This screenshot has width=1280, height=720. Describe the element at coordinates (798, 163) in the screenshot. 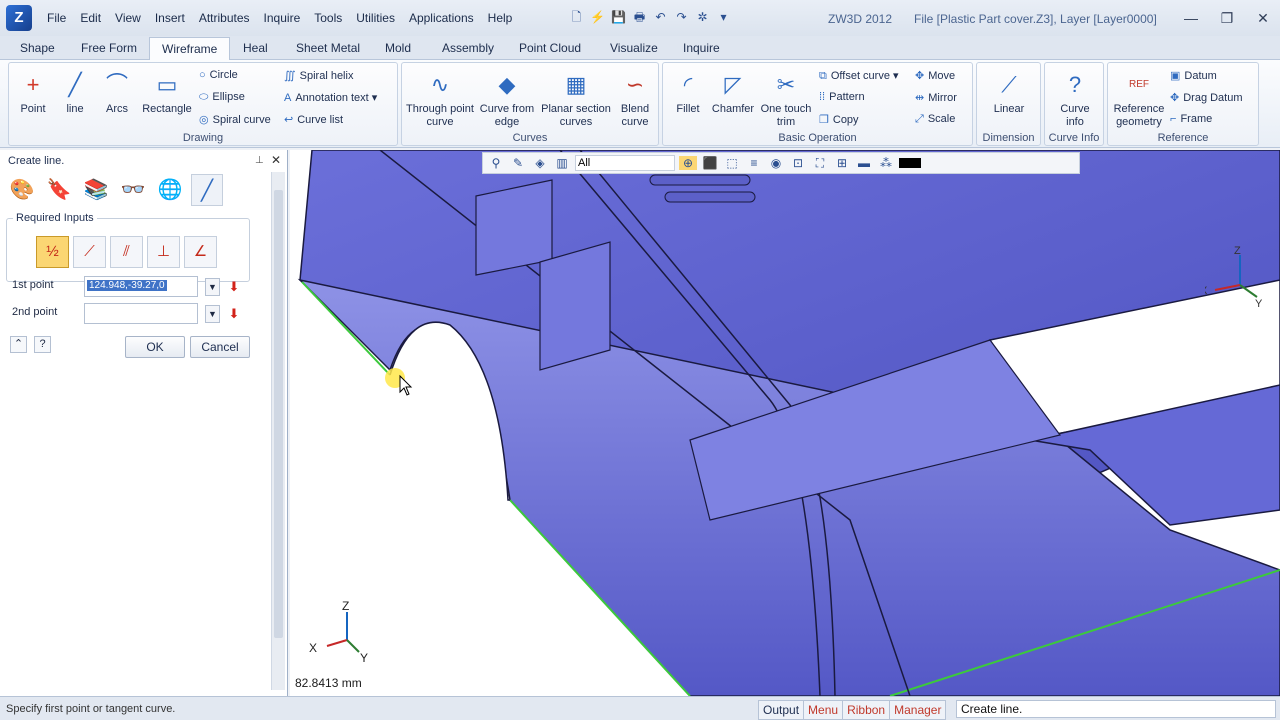

I see `zoom-icon: ⊡` at that location.